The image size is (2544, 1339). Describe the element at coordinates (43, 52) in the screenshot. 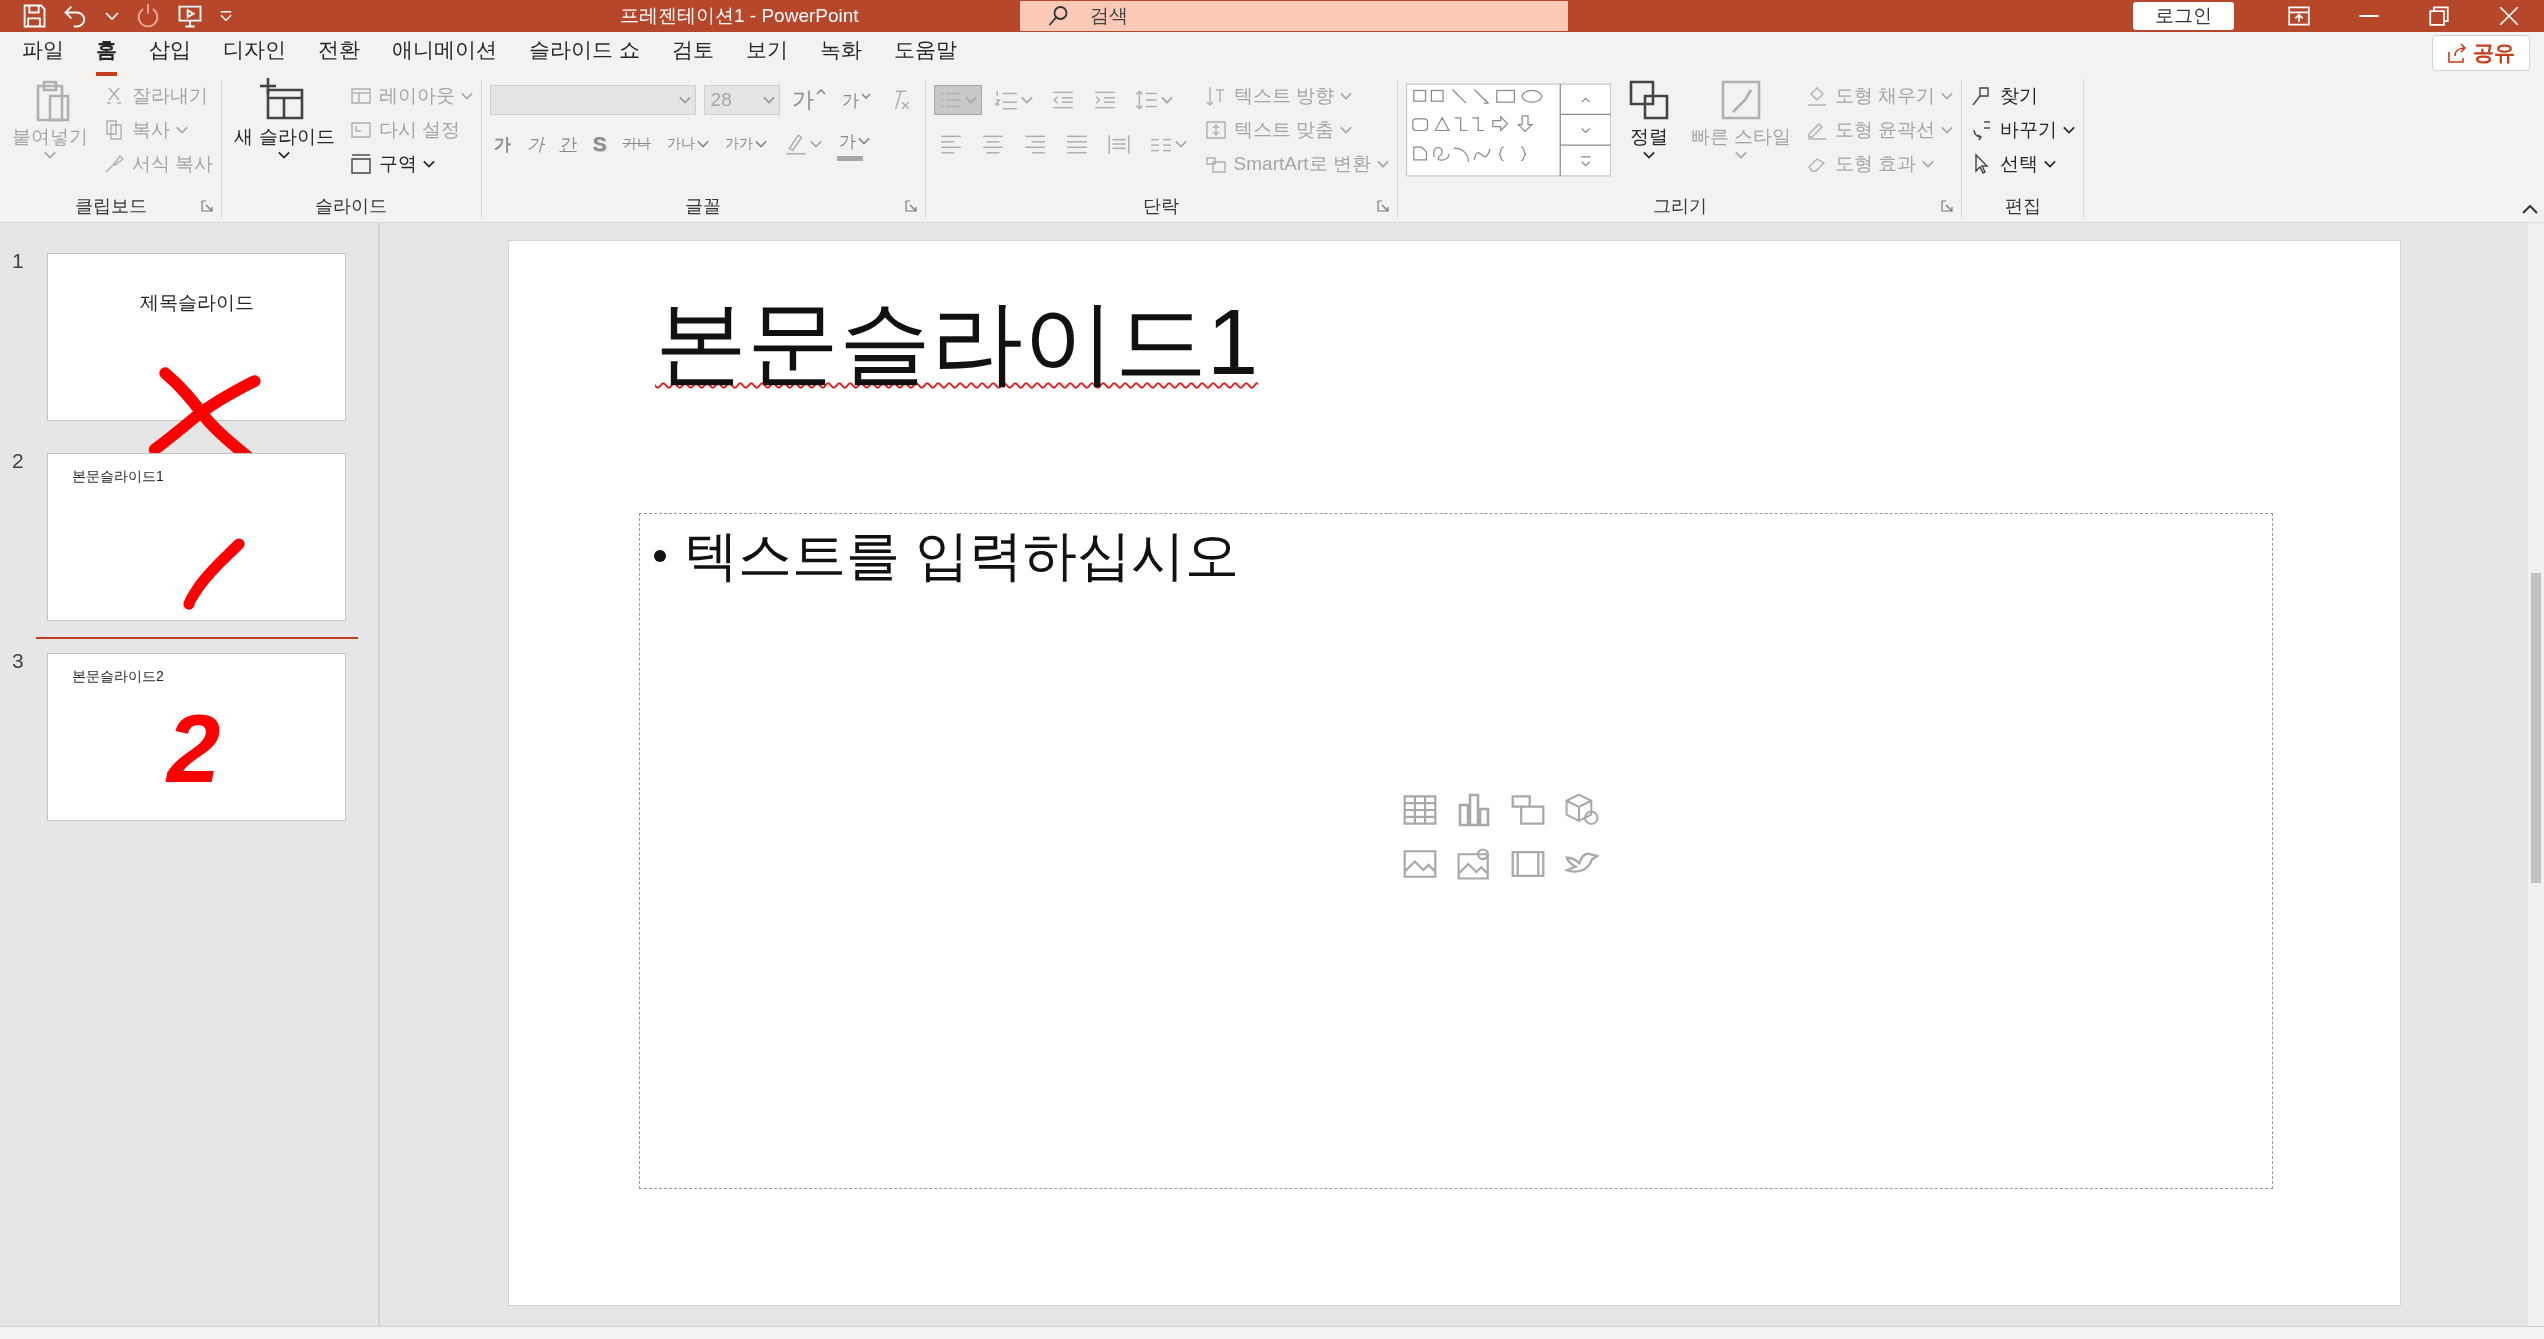

I see `ribbon-tab: 파일` at that location.